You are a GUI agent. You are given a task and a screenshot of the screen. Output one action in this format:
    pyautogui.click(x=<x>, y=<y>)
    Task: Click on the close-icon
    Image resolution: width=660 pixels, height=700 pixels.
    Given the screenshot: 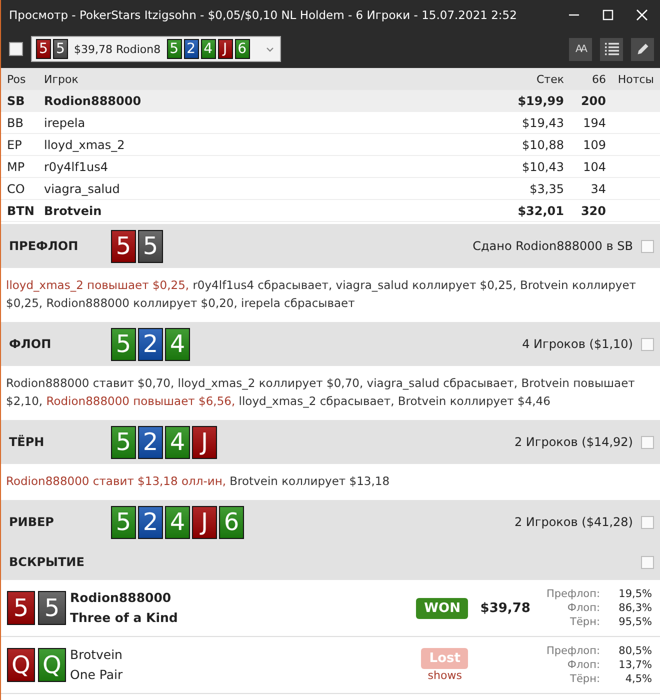 What is the action you would take?
    pyautogui.click(x=642, y=15)
    